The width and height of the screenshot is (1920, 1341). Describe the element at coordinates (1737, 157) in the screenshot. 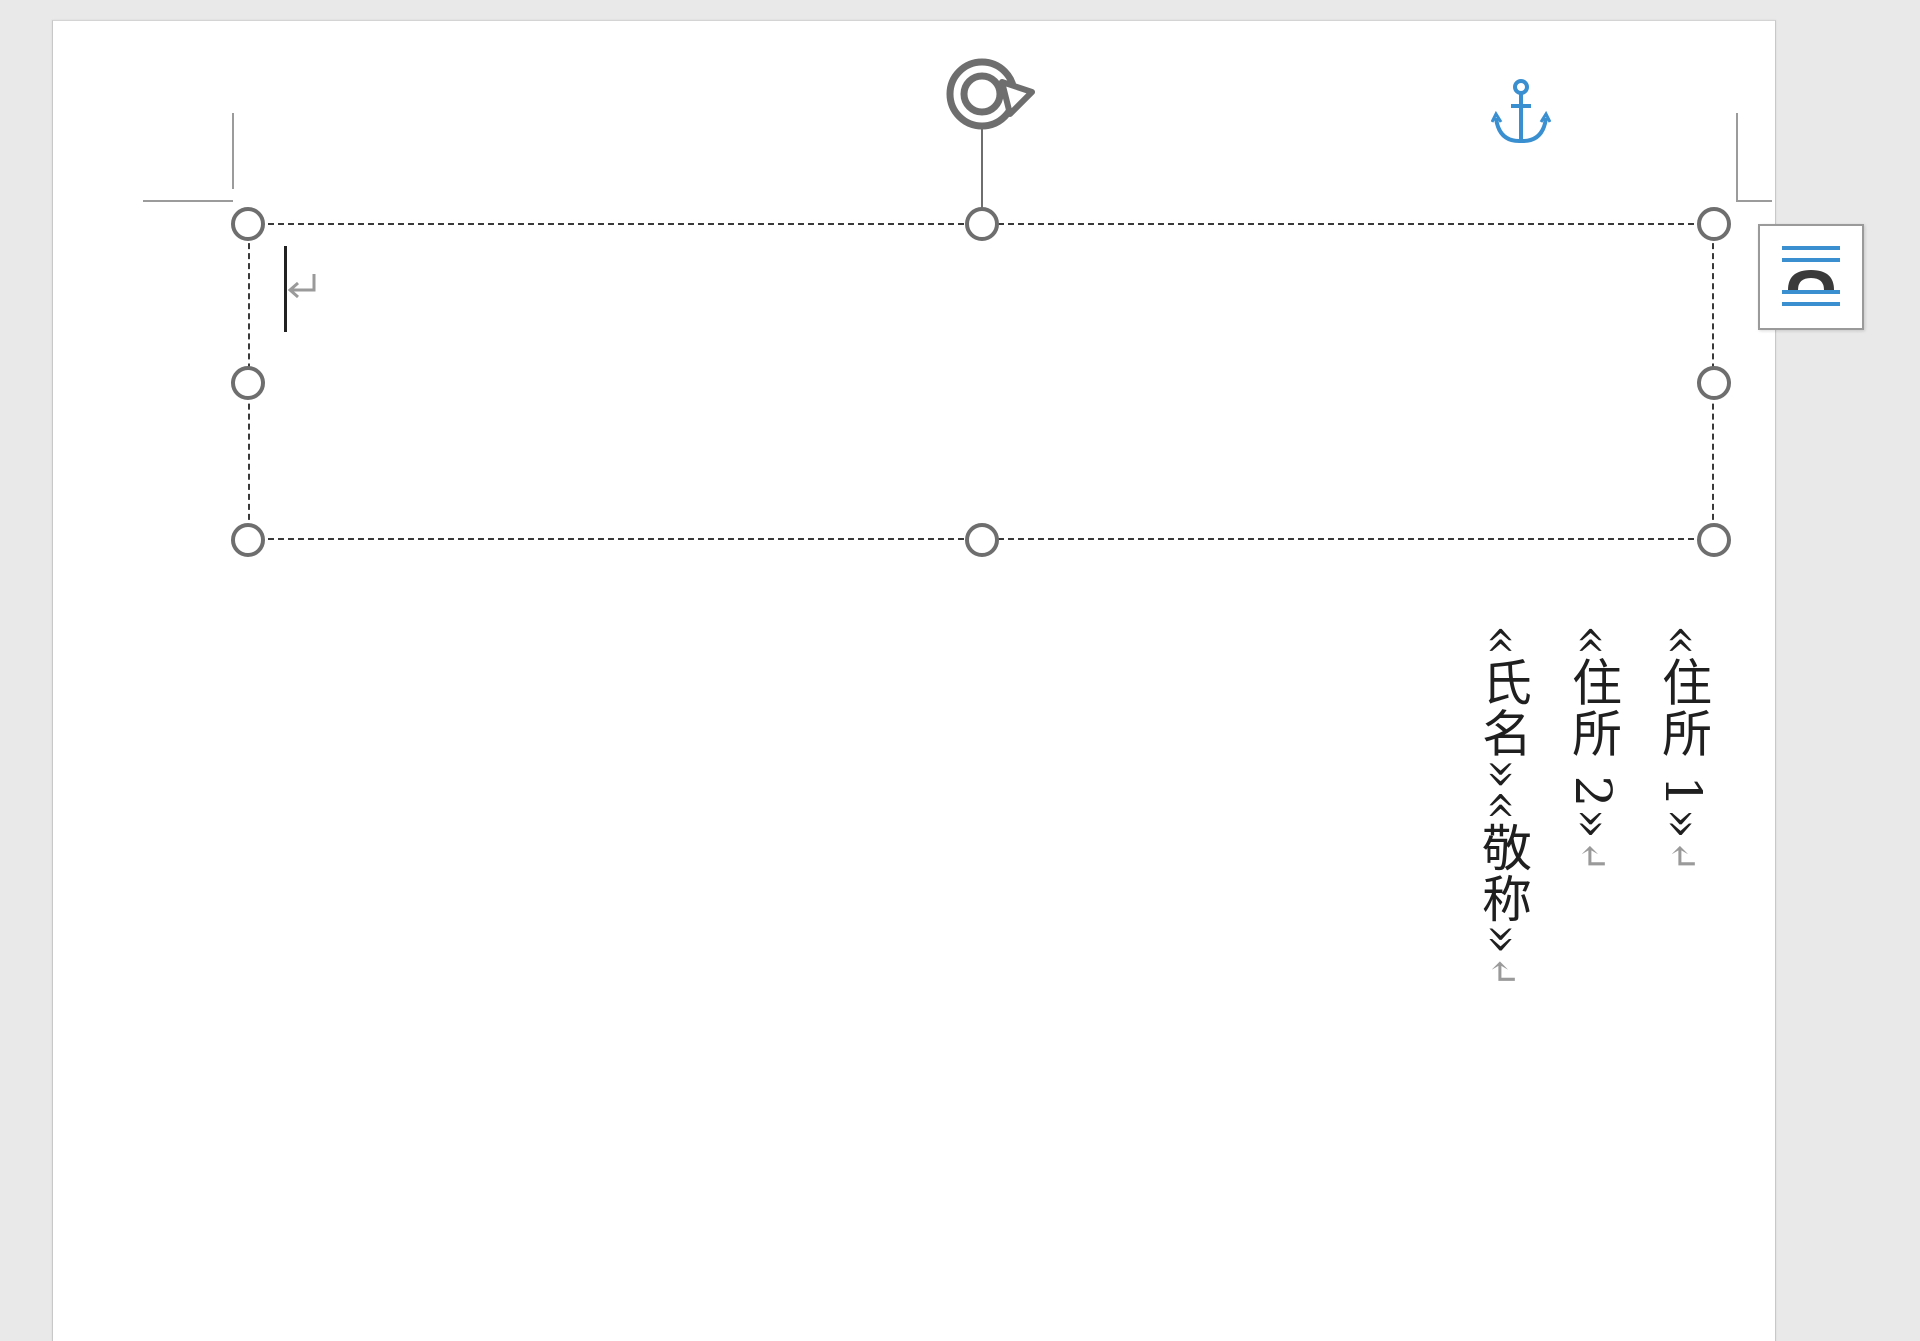

I see `crop-mark-top-right-vertical` at that location.